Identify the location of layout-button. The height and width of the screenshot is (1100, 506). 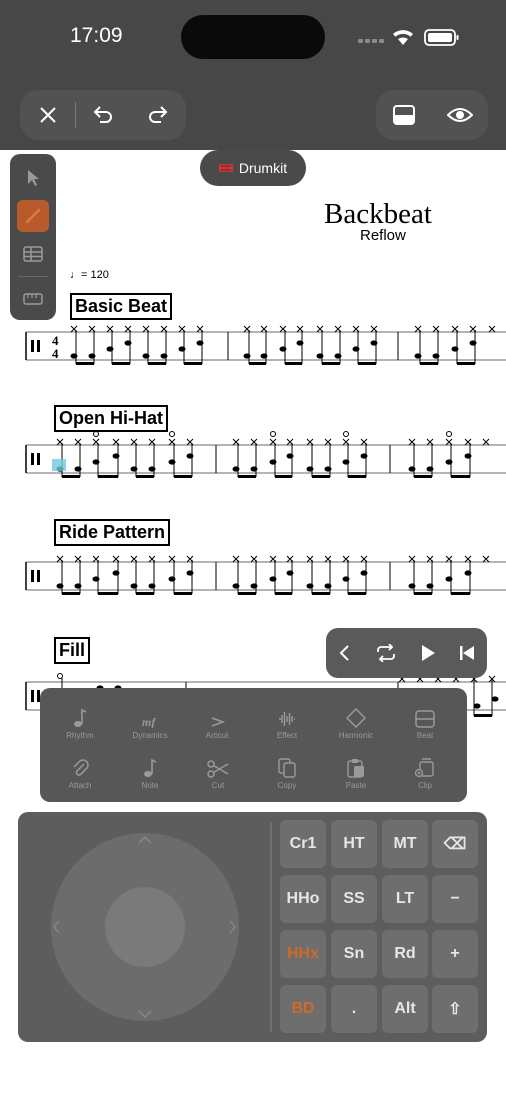
(404, 115).